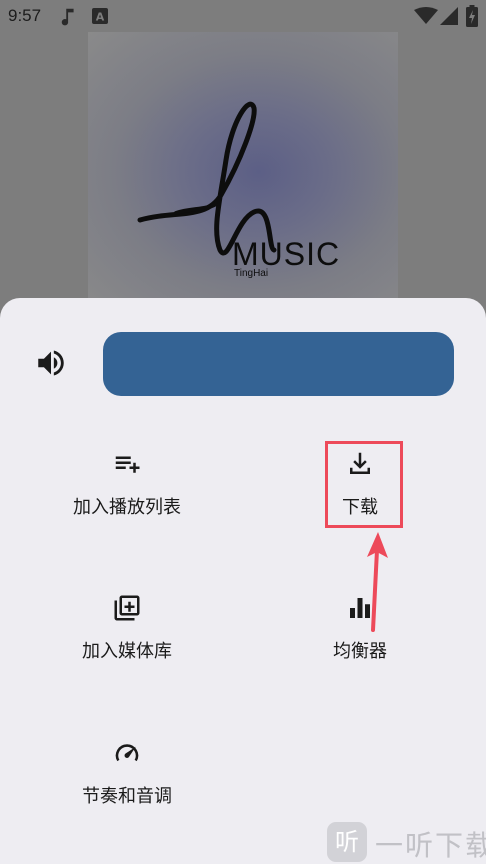 This screenshot has width=486, height=864. Describe the element at coordinates (278, 364) in the screenshot. I see `volume-slider` at that location.